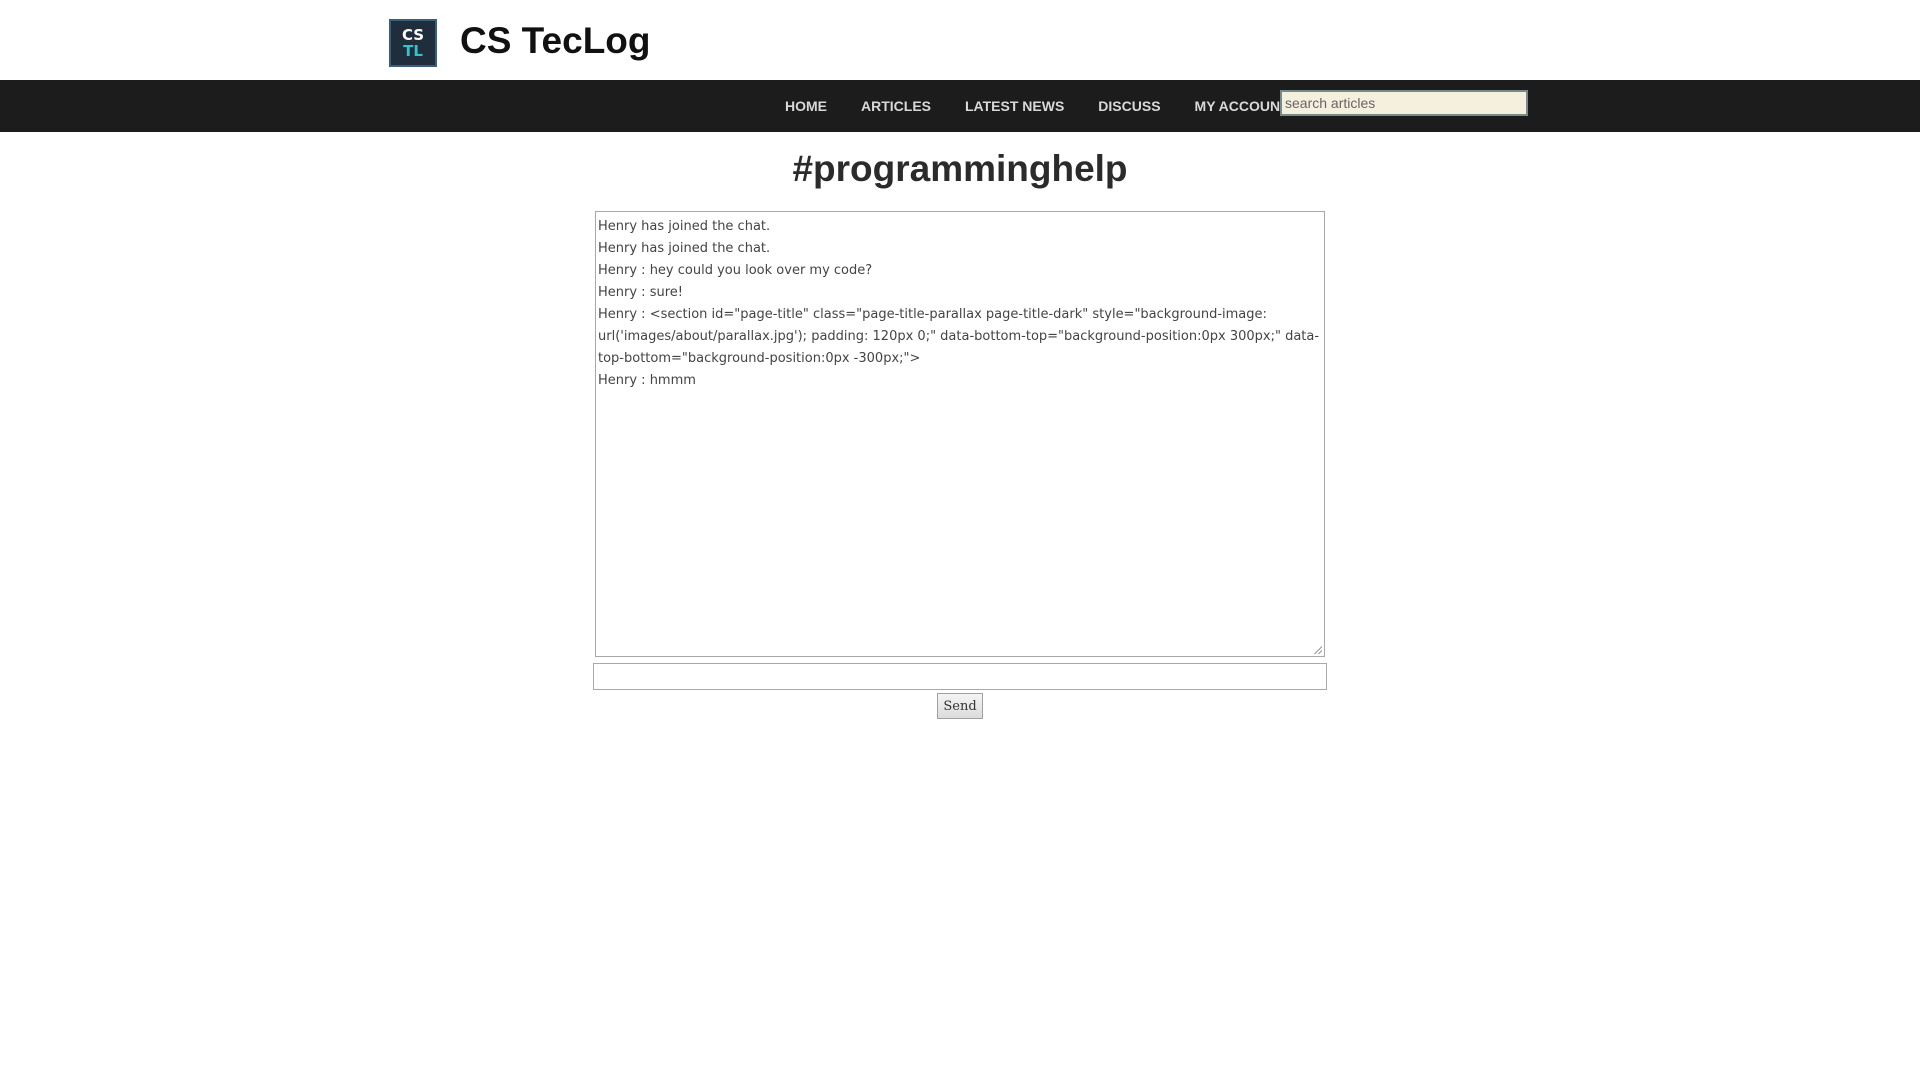 This screenshot has width=1920, height=1080. I want to click on site-header: CS TL CS TecLog, so click(960, 40).